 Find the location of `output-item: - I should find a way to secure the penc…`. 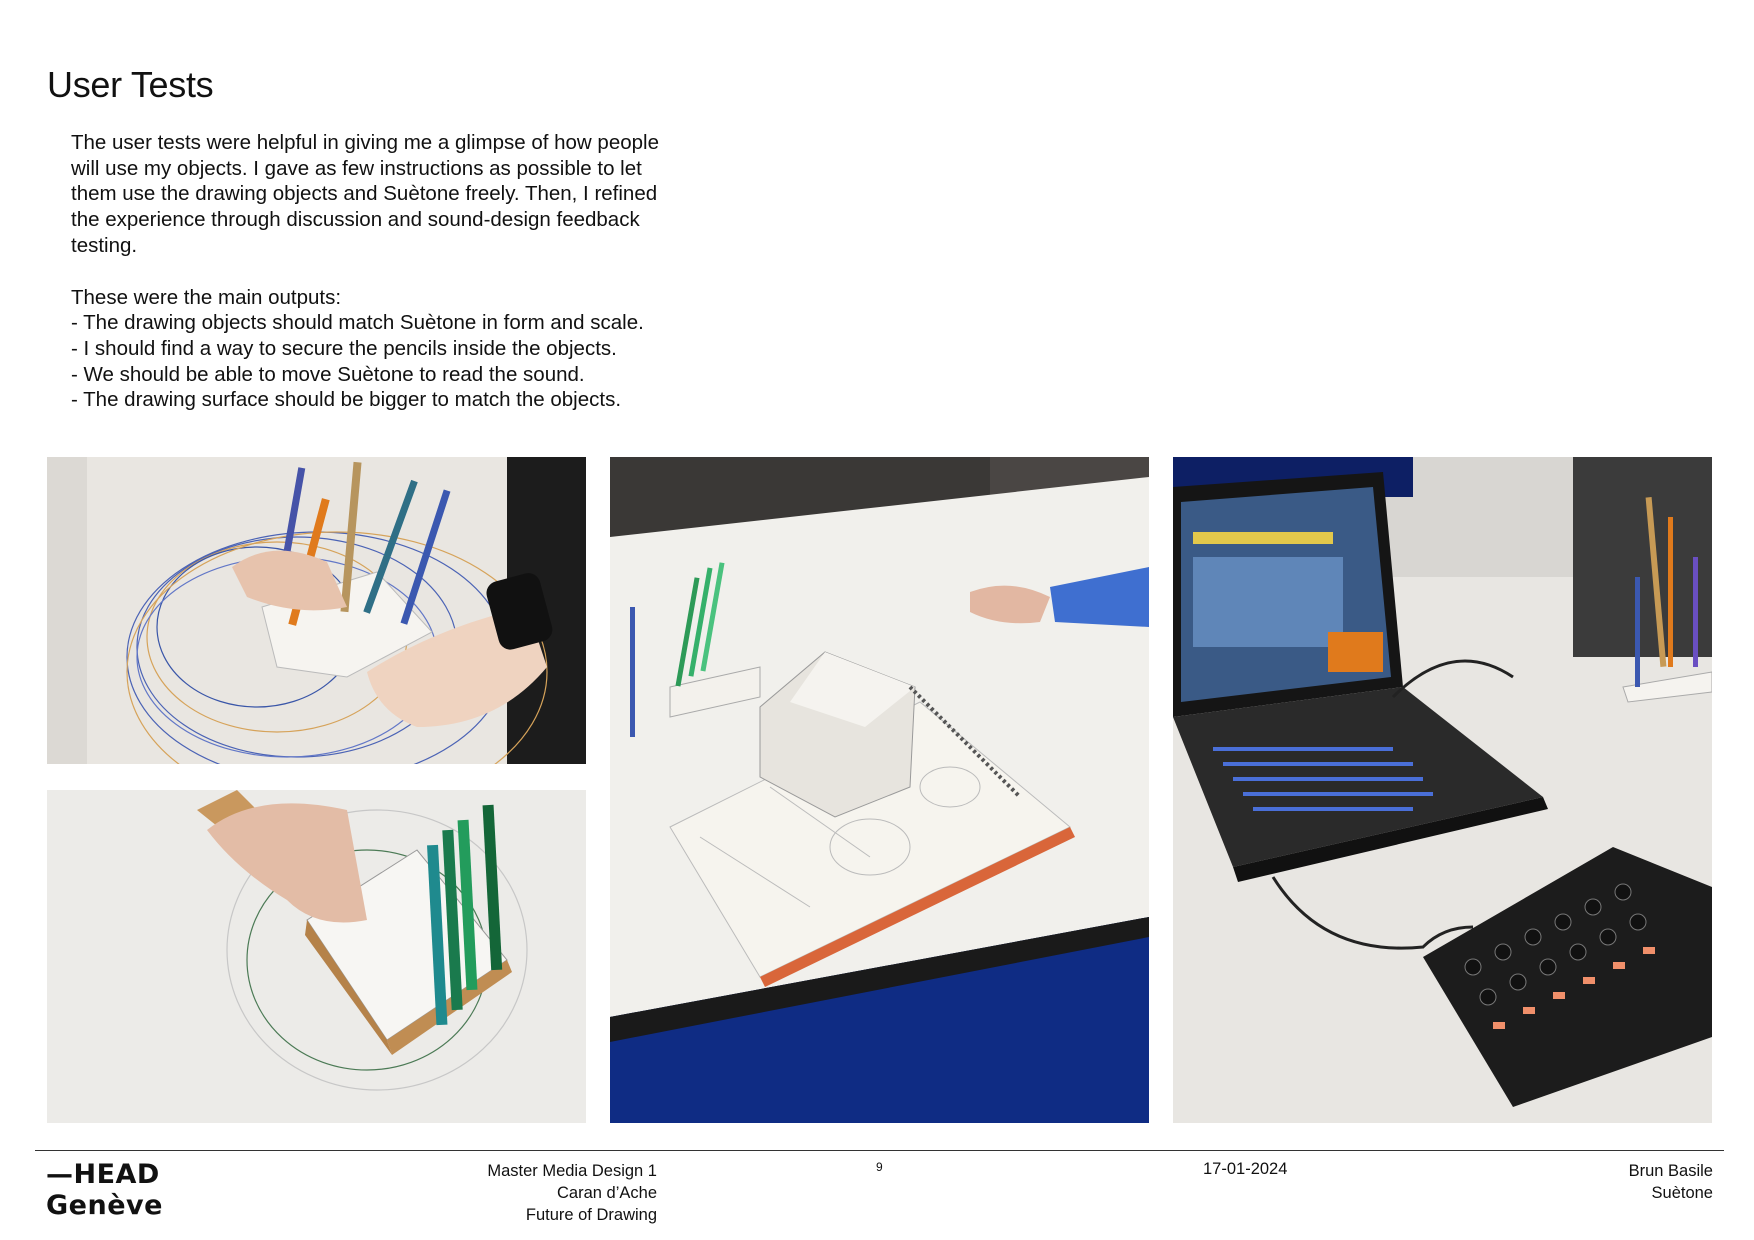

output-item: - I should find a way to secure the penc… is located at coordinates (344, 348).